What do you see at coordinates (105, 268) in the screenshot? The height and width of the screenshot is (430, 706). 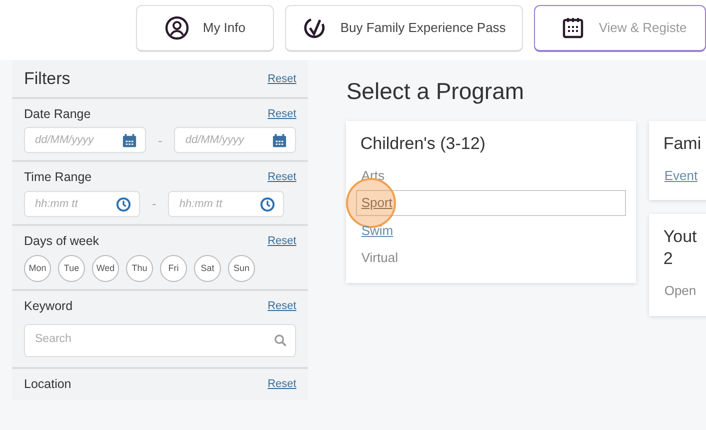 I see `day-toggle: Wed` at bounding box center [105, 268].